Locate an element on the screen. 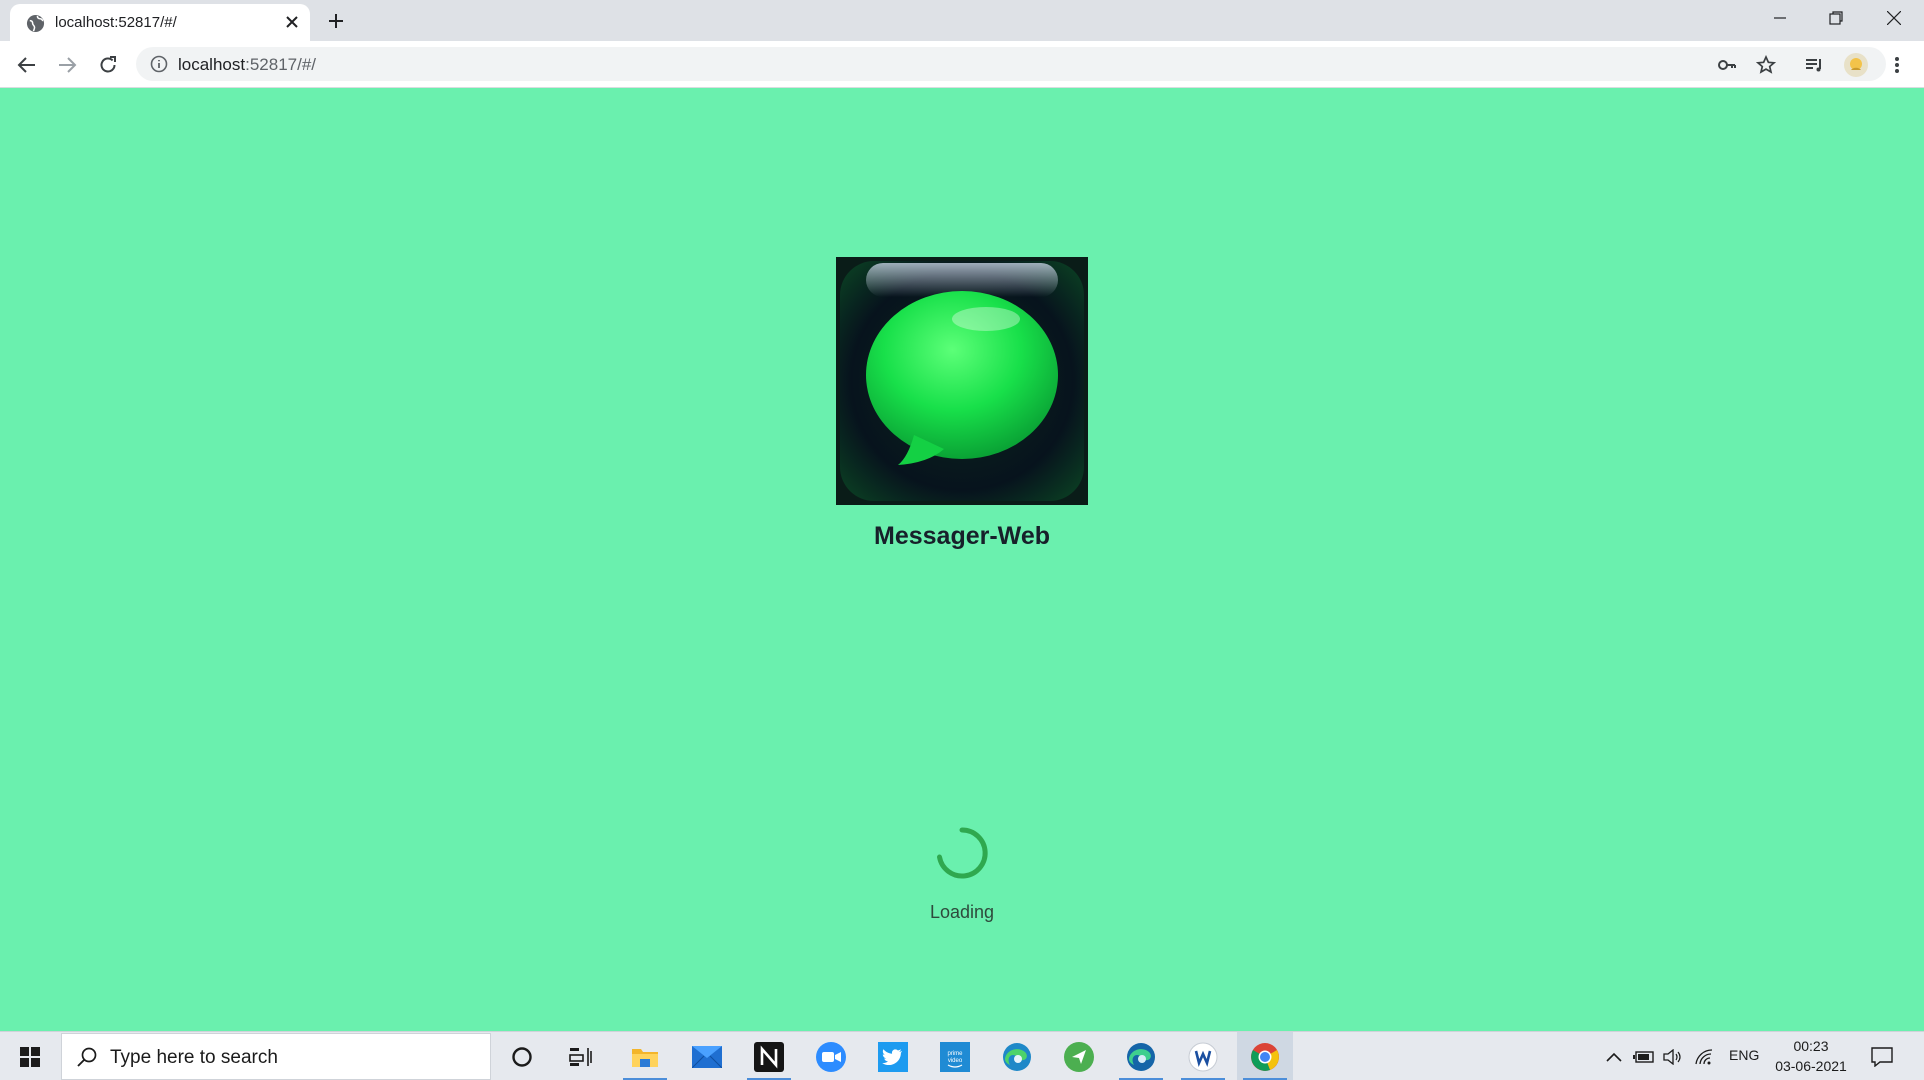 This screenshot has width=1924, height=1080. word-app-icon is located at coordinates (1203, 1056).